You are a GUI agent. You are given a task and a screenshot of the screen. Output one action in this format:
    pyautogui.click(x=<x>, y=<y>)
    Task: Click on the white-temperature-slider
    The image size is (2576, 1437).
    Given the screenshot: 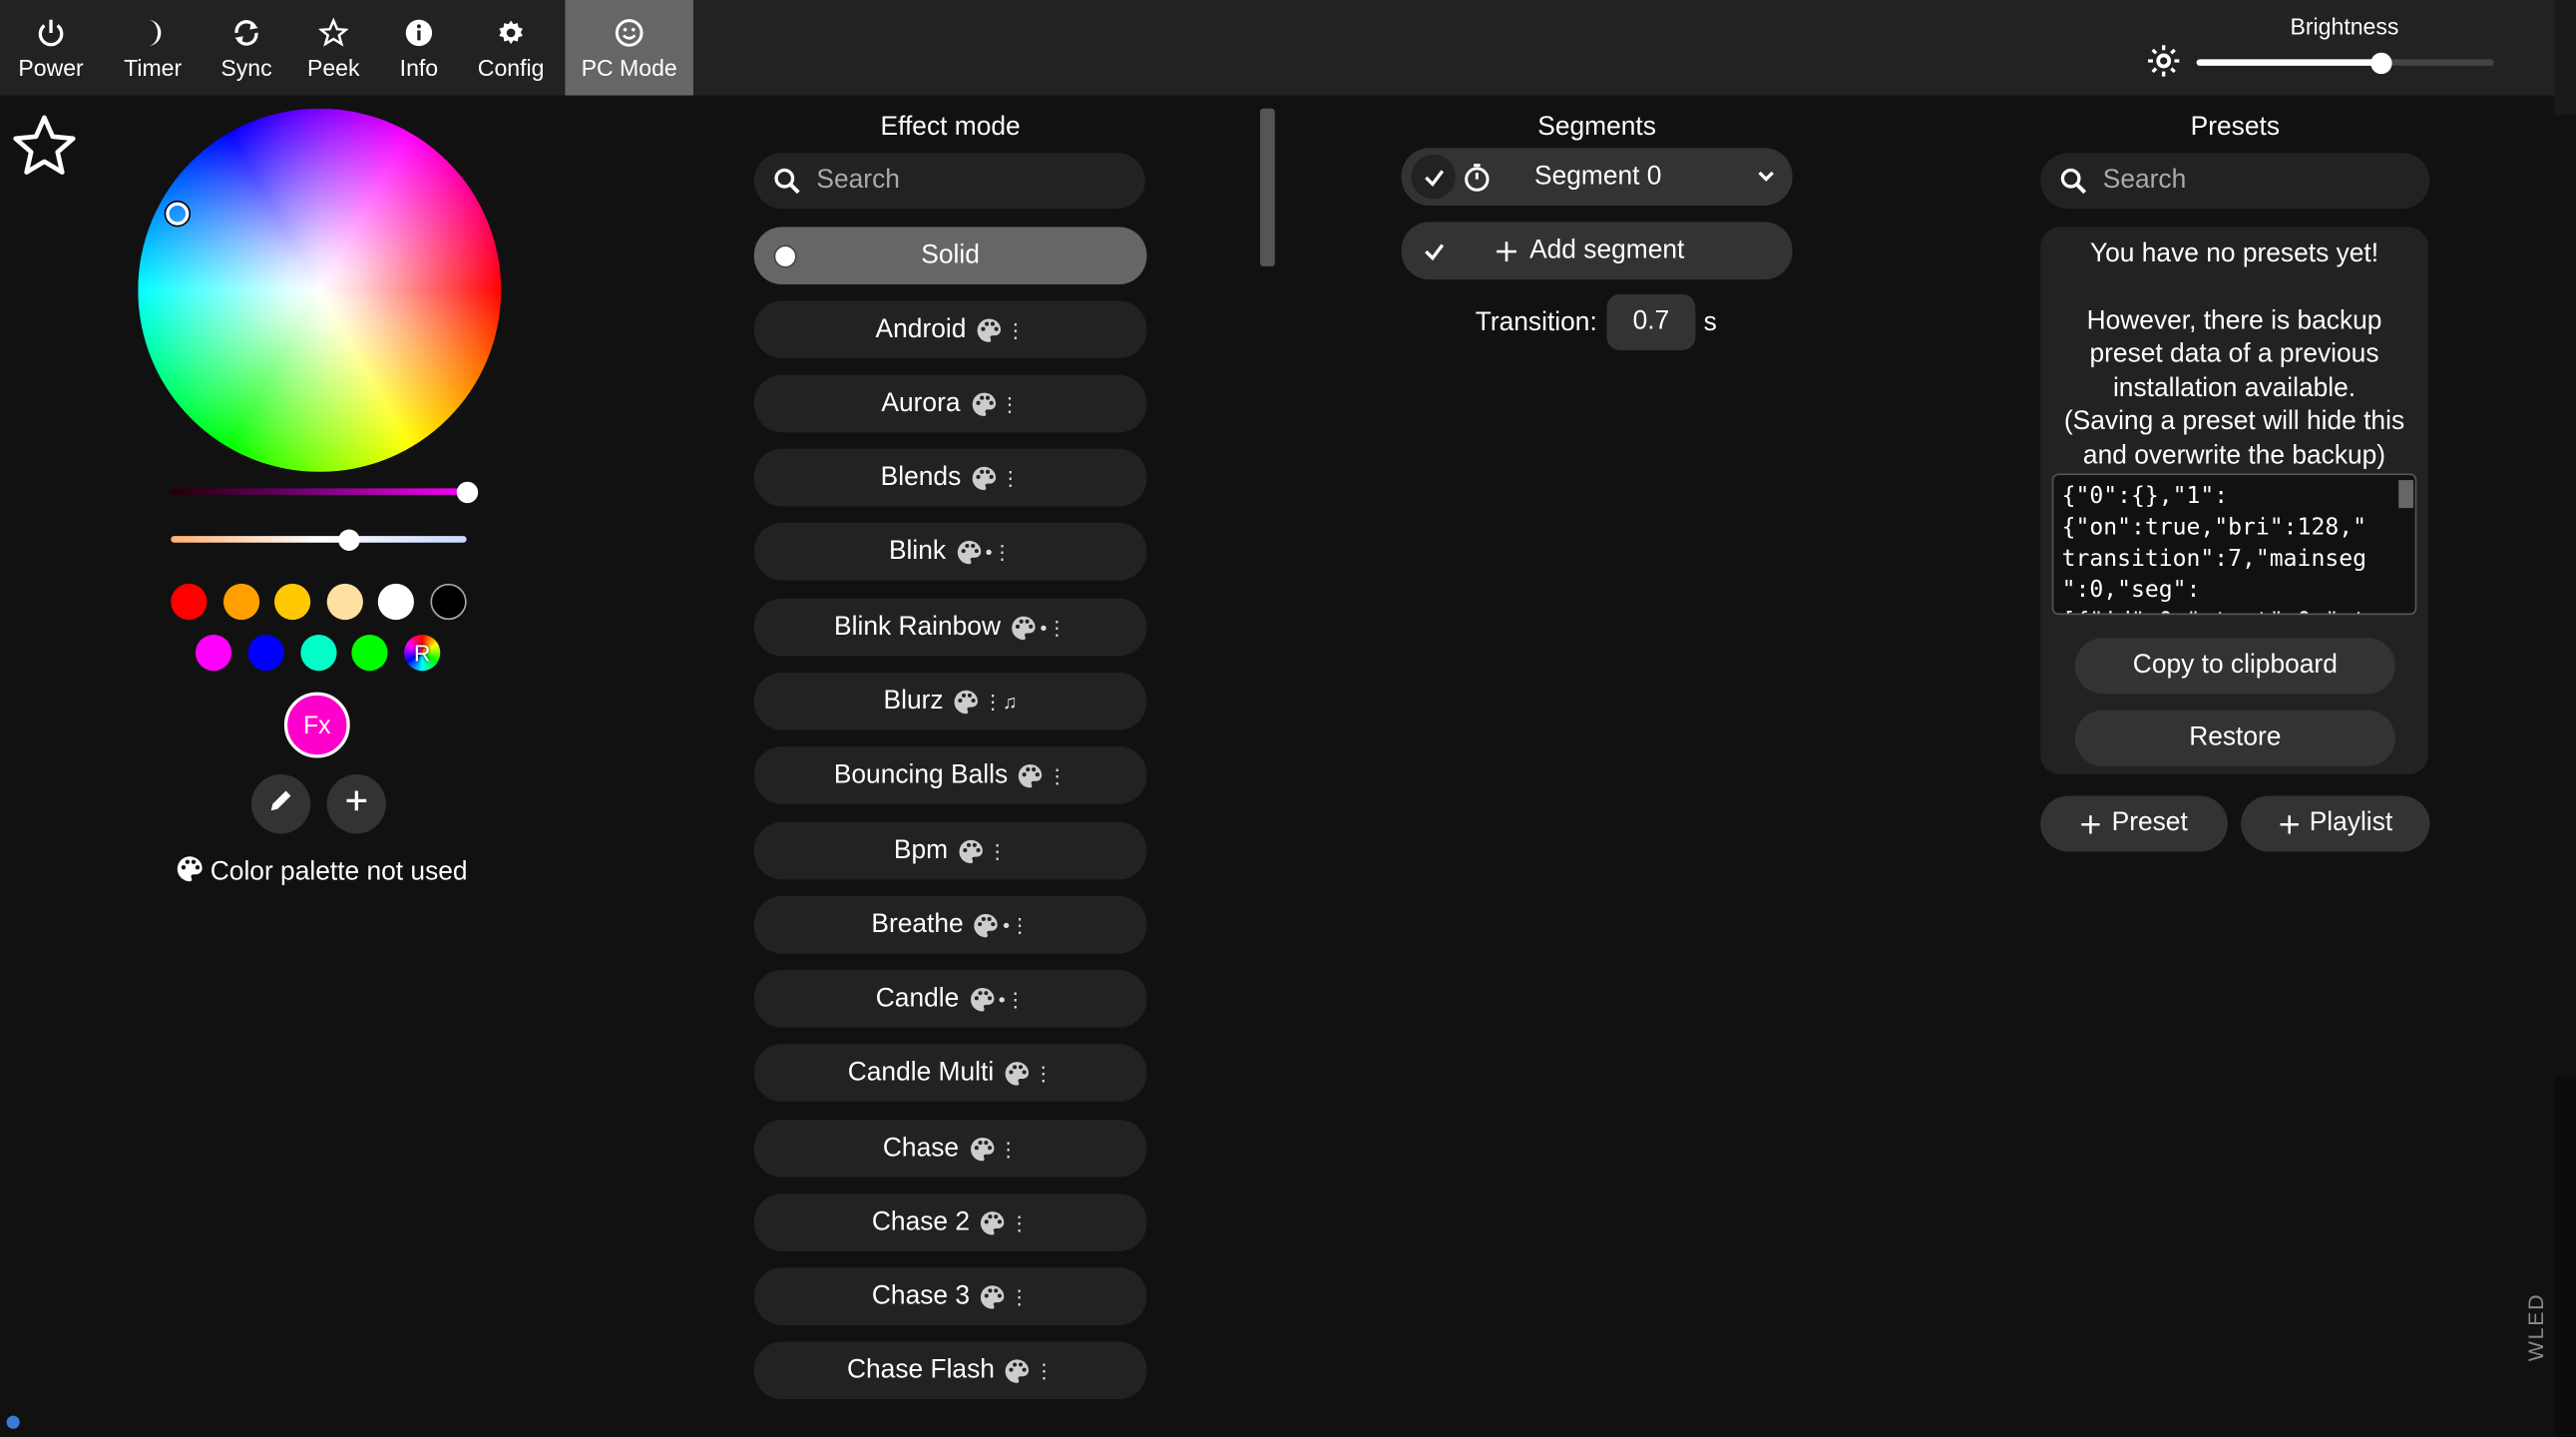 What is the action you would take?
    pyautogui.click(x=319, y=539)
    